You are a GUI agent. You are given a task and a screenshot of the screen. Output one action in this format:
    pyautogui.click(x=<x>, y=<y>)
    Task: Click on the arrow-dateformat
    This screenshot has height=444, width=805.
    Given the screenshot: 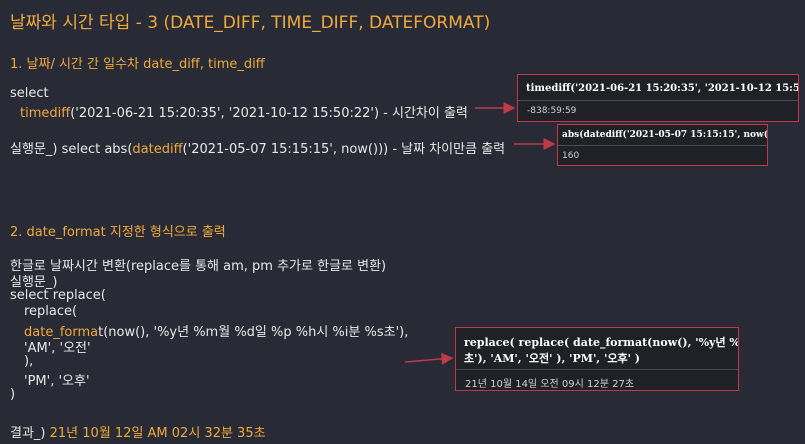 What is the action you would take?
    pyautogui.click(x=429, y=358)
    